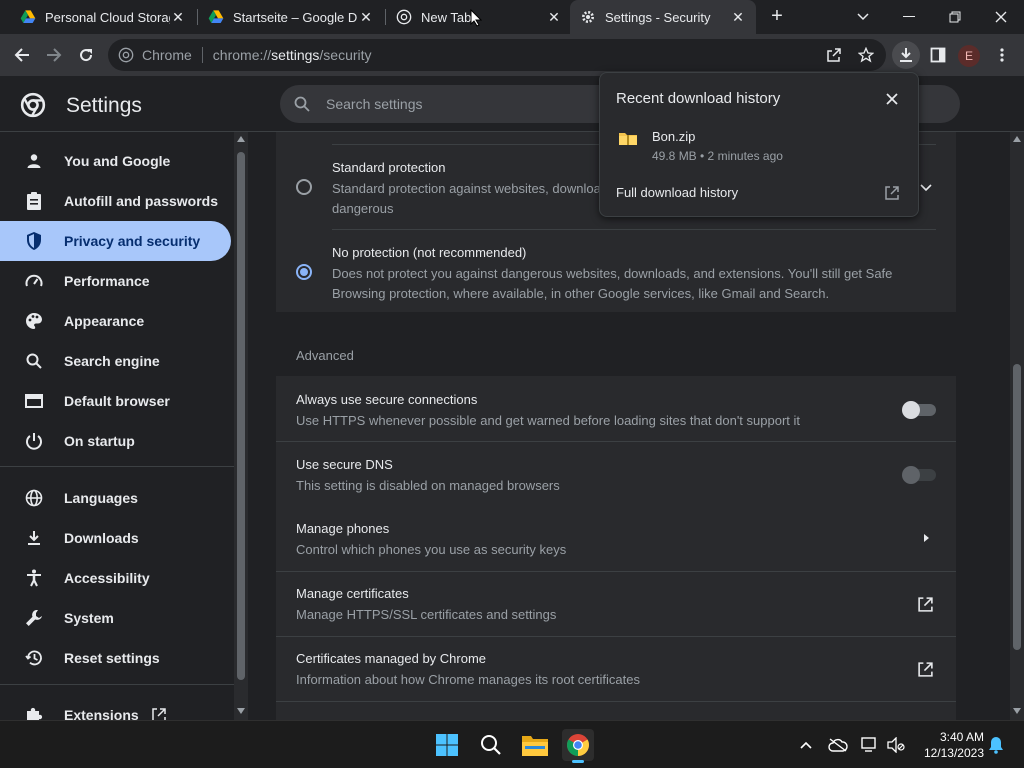 The image size is (1024, 768). Describe the element at coordinates (34, 161) in the screenshot. I see `person-icon` at that location.